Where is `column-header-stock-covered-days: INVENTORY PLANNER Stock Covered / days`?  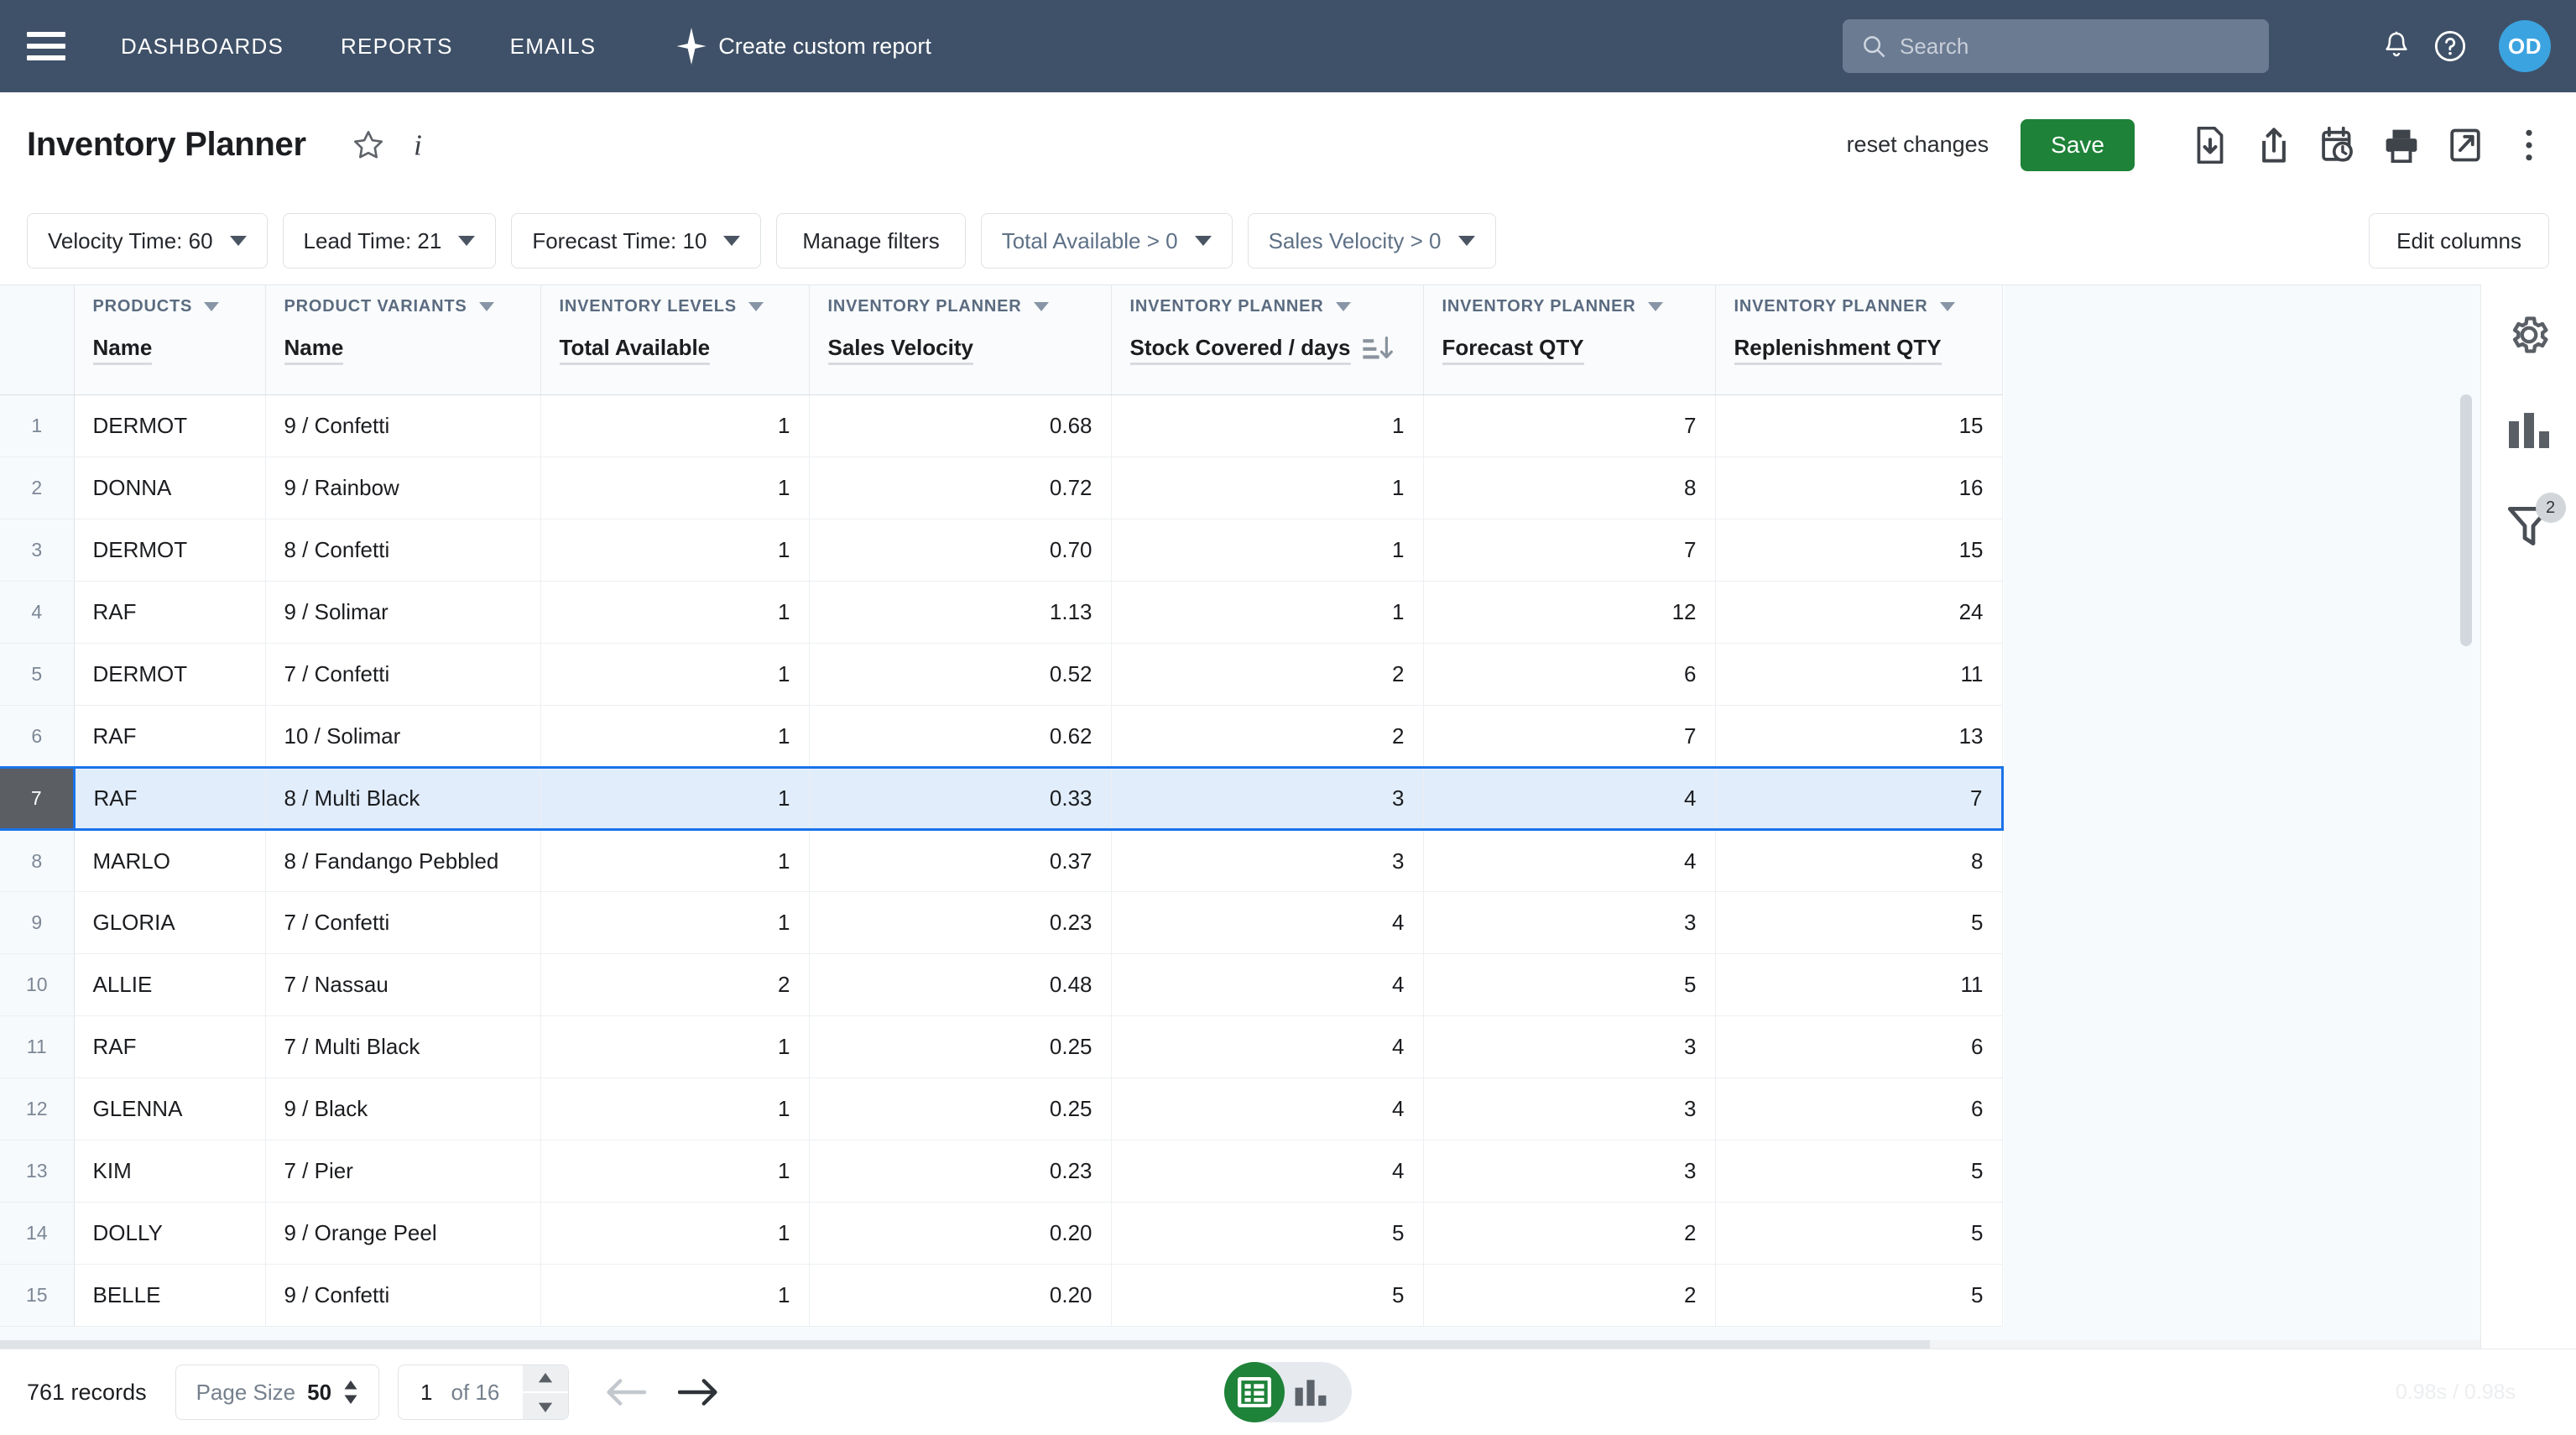
column-header-stock-covered-days: INVENTORY PLANNER Stock Covered / days is located at coordinates (1267, 340).